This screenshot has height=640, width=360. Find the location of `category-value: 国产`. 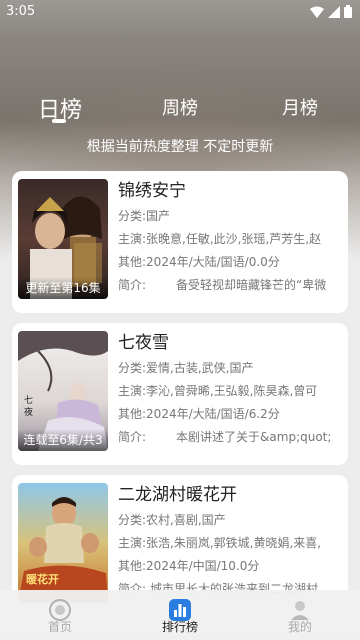

category-value: 国产 is located at coordinates (158, 216).